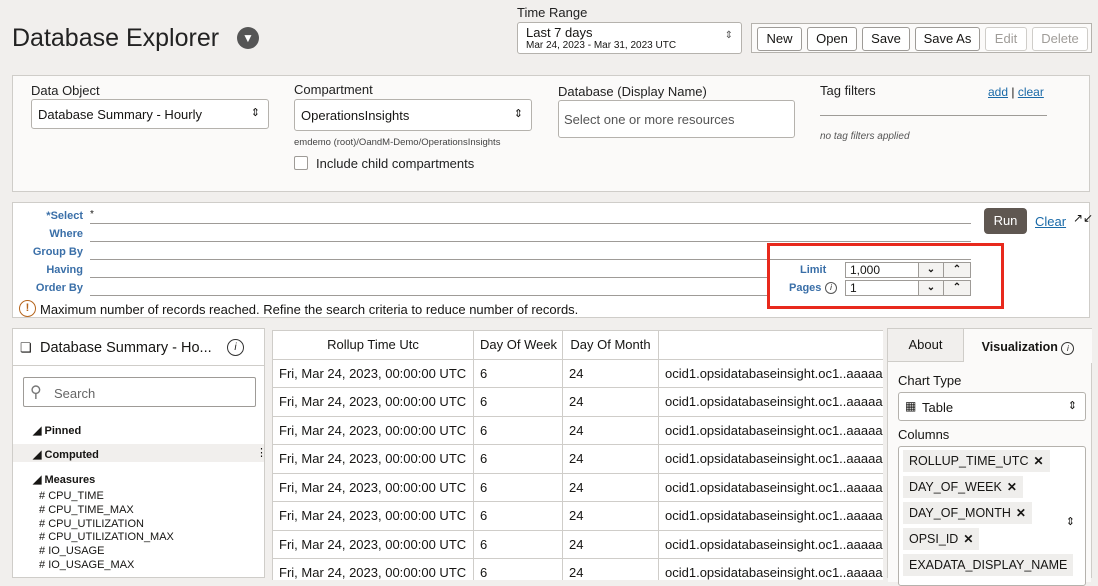 The width and height of the screenshot is (1098, 586). What do you see at coordinates (430, 295) in the screenshot?
I see `orderby-input` at bounding box center [430, 295].